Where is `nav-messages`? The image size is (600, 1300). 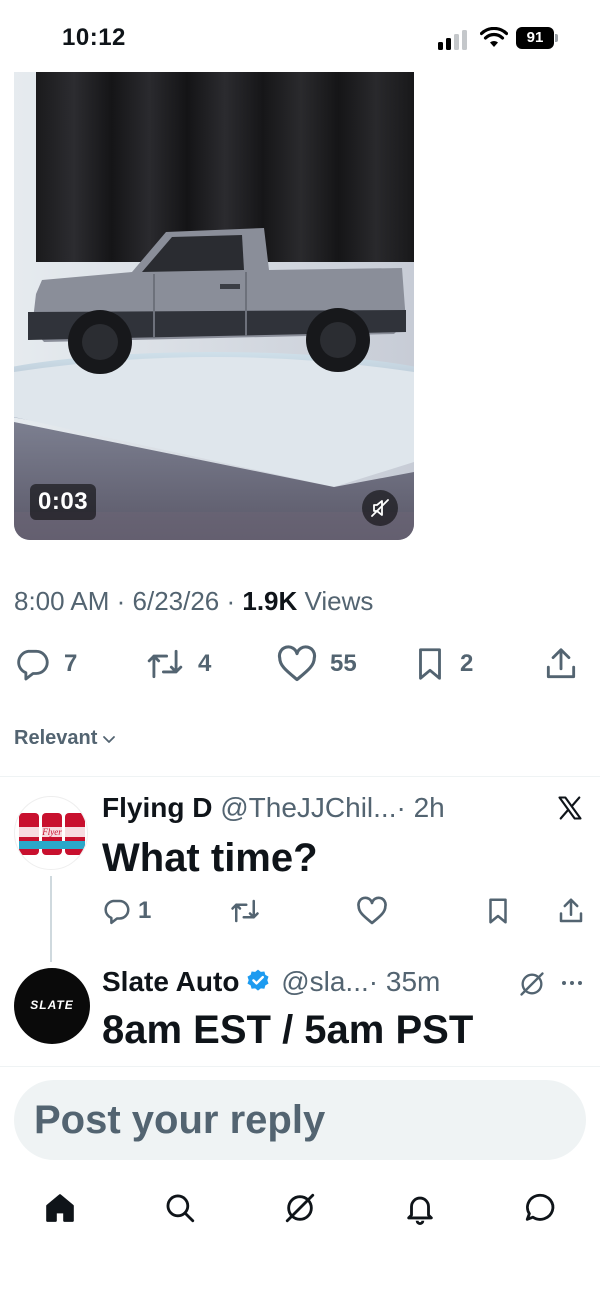
nav-messages is located at coordinates (540, 1208).